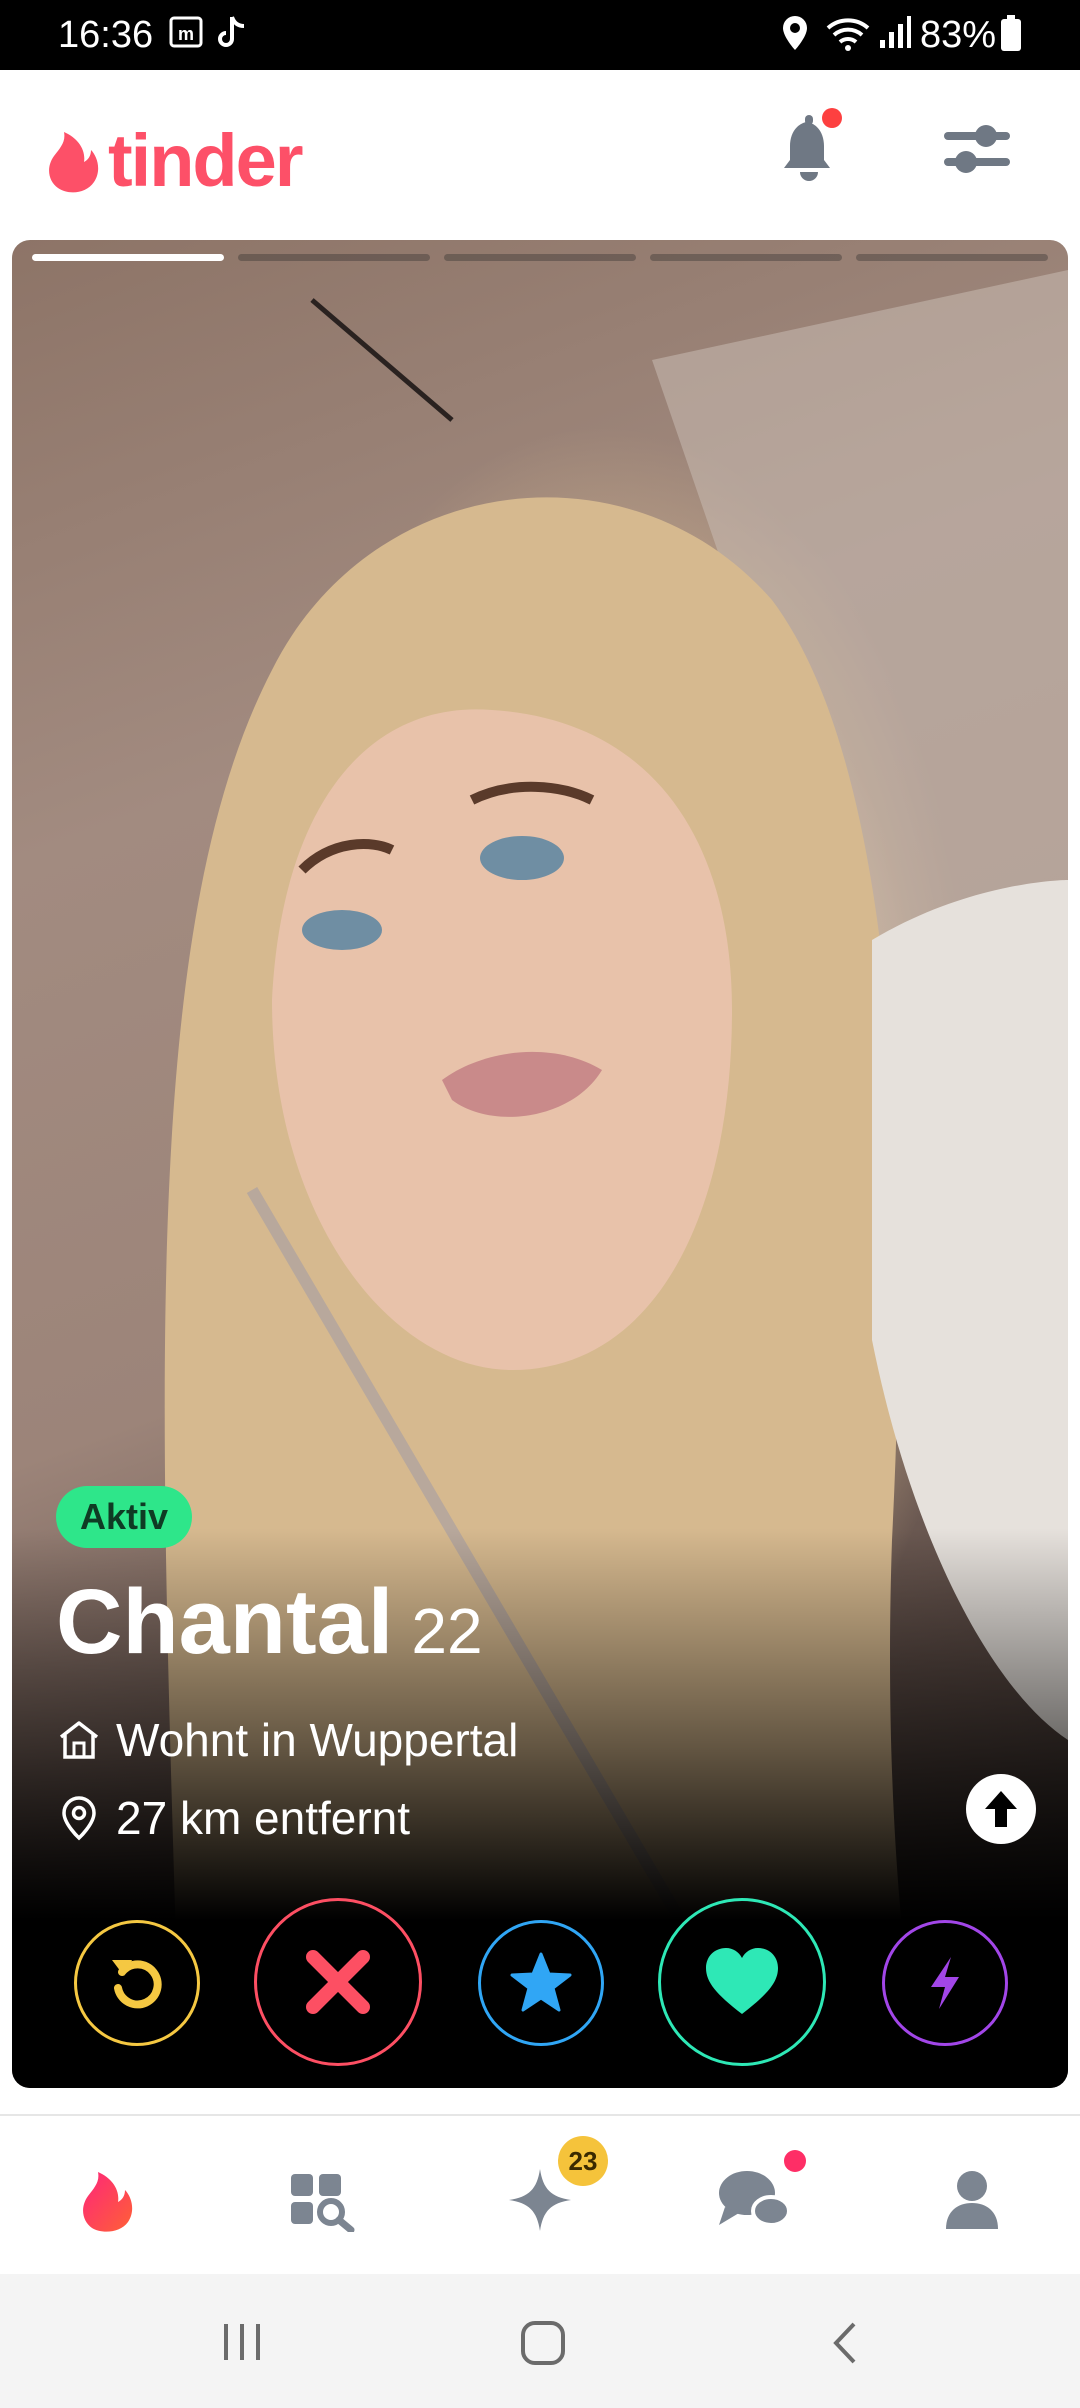 The width and height of the screenshot is (1080, 2408). What do you see at coordinates (795, 2161) in the screenshot?
I see `chat-notification-dot` at bounding box center [795, 2161].